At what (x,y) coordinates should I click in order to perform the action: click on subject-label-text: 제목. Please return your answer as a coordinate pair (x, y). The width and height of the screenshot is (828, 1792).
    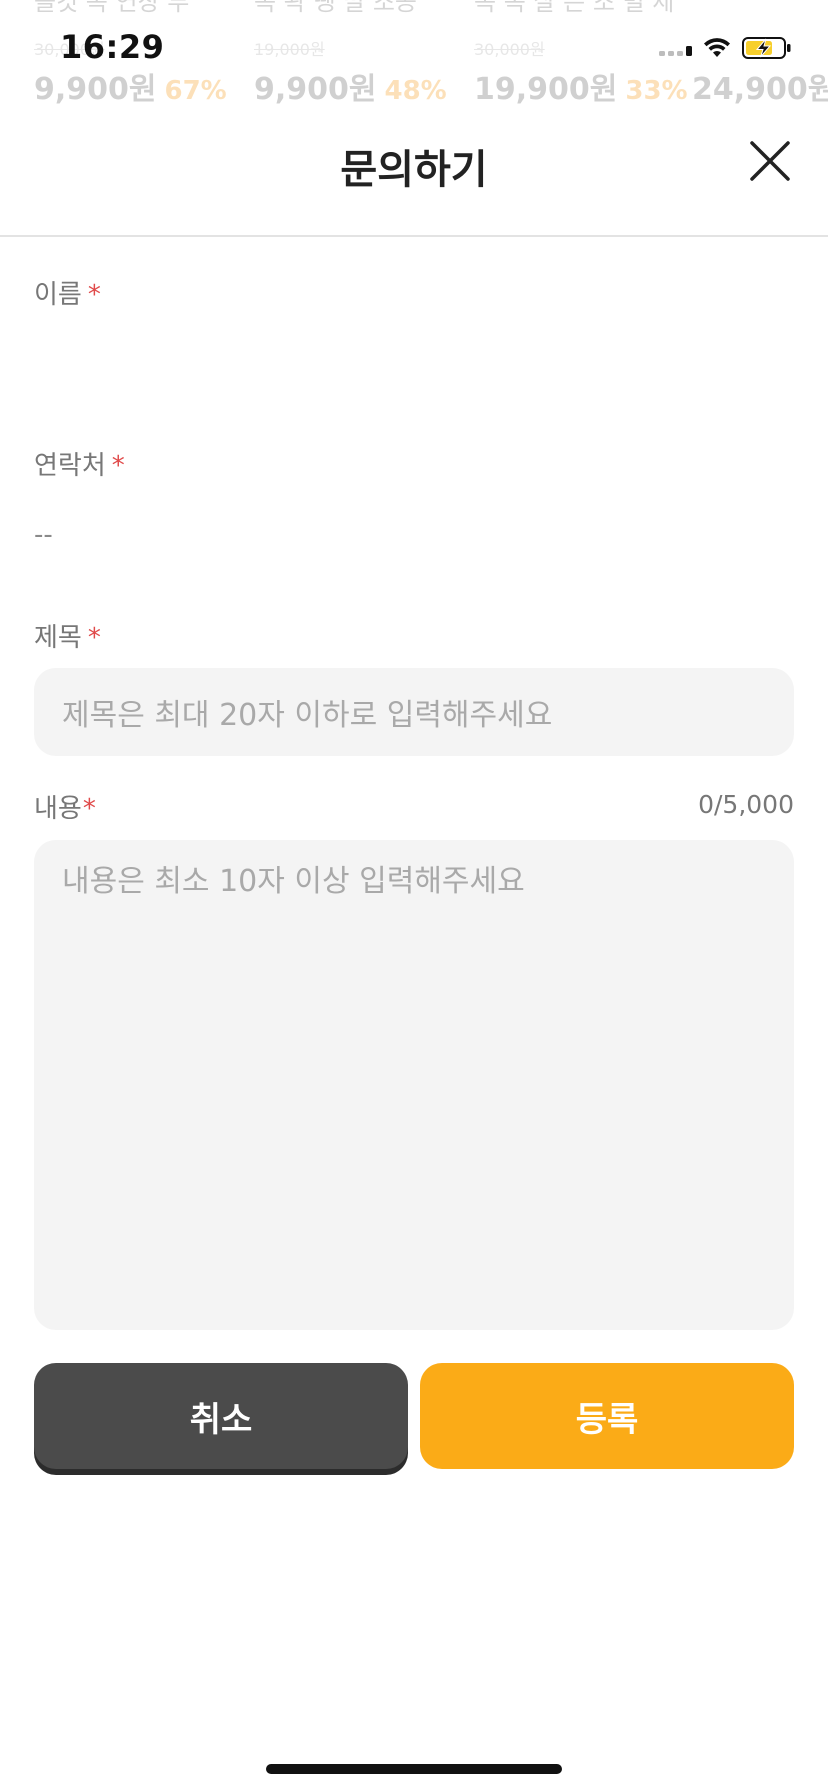
    Looking at the image, I should click on (58, 638).